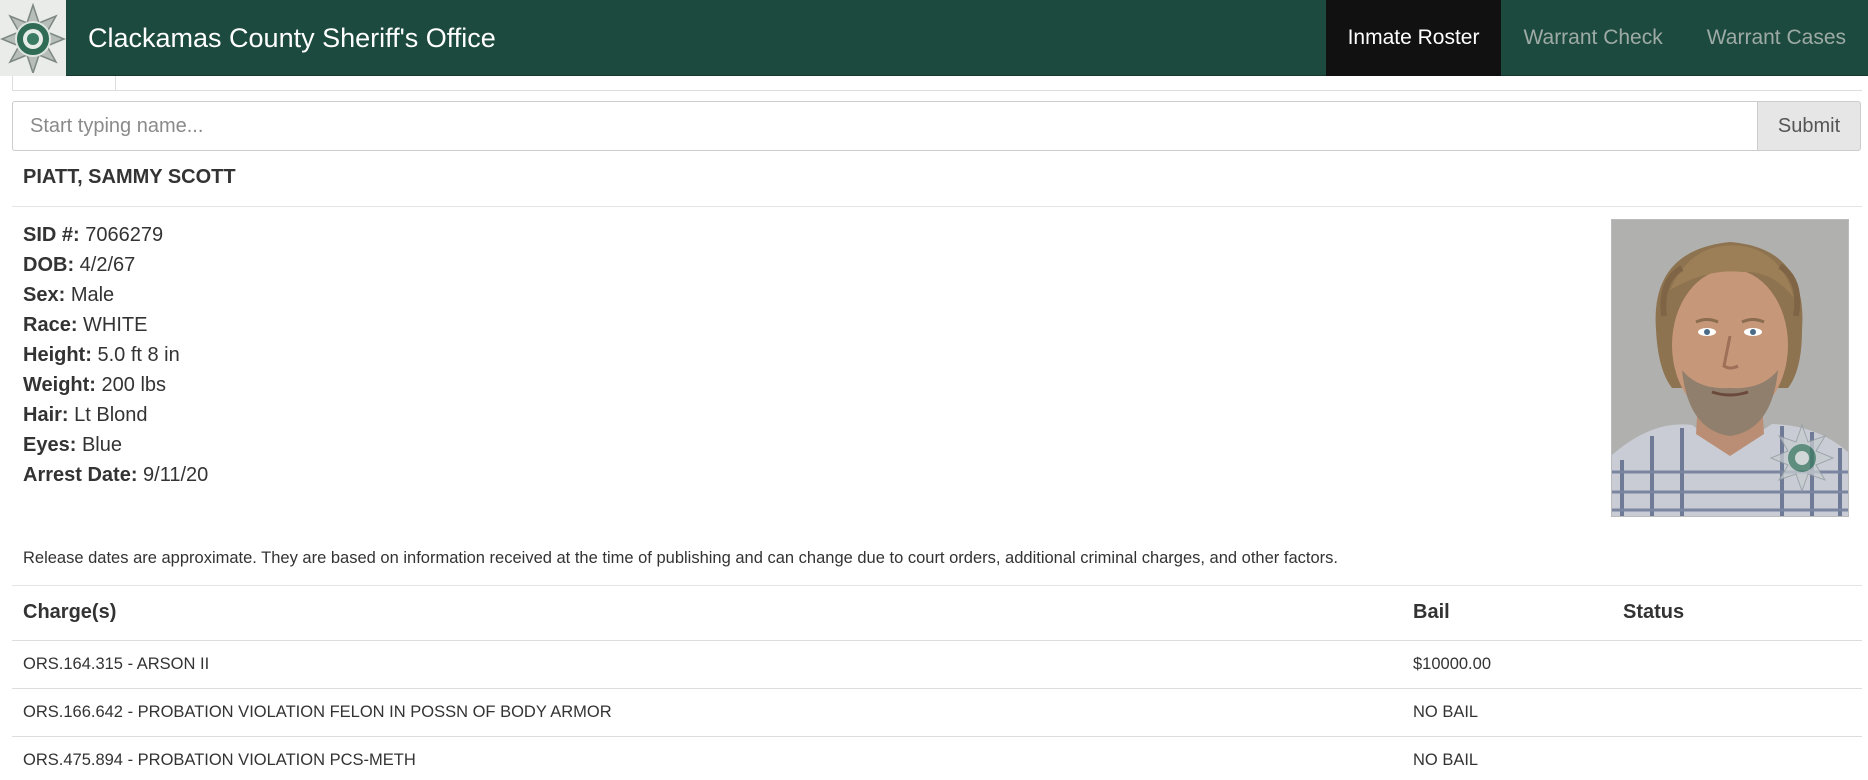  I want to click on detail-label: DOB:, so click(49, 265).